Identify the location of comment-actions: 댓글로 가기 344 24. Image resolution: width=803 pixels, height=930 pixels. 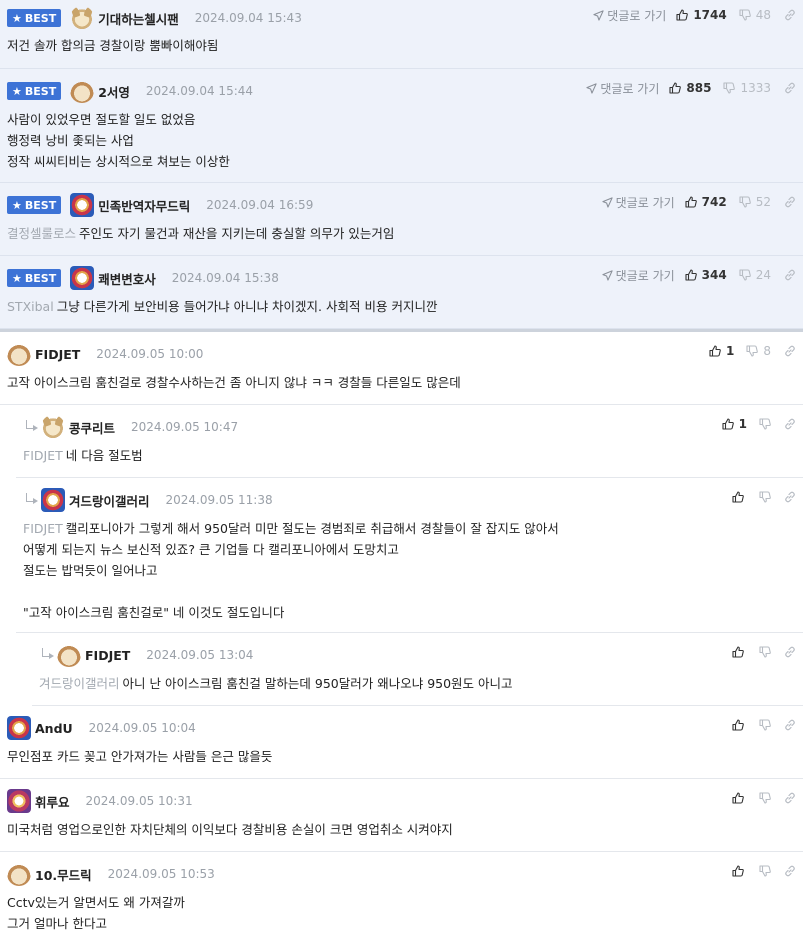
(699, 275).